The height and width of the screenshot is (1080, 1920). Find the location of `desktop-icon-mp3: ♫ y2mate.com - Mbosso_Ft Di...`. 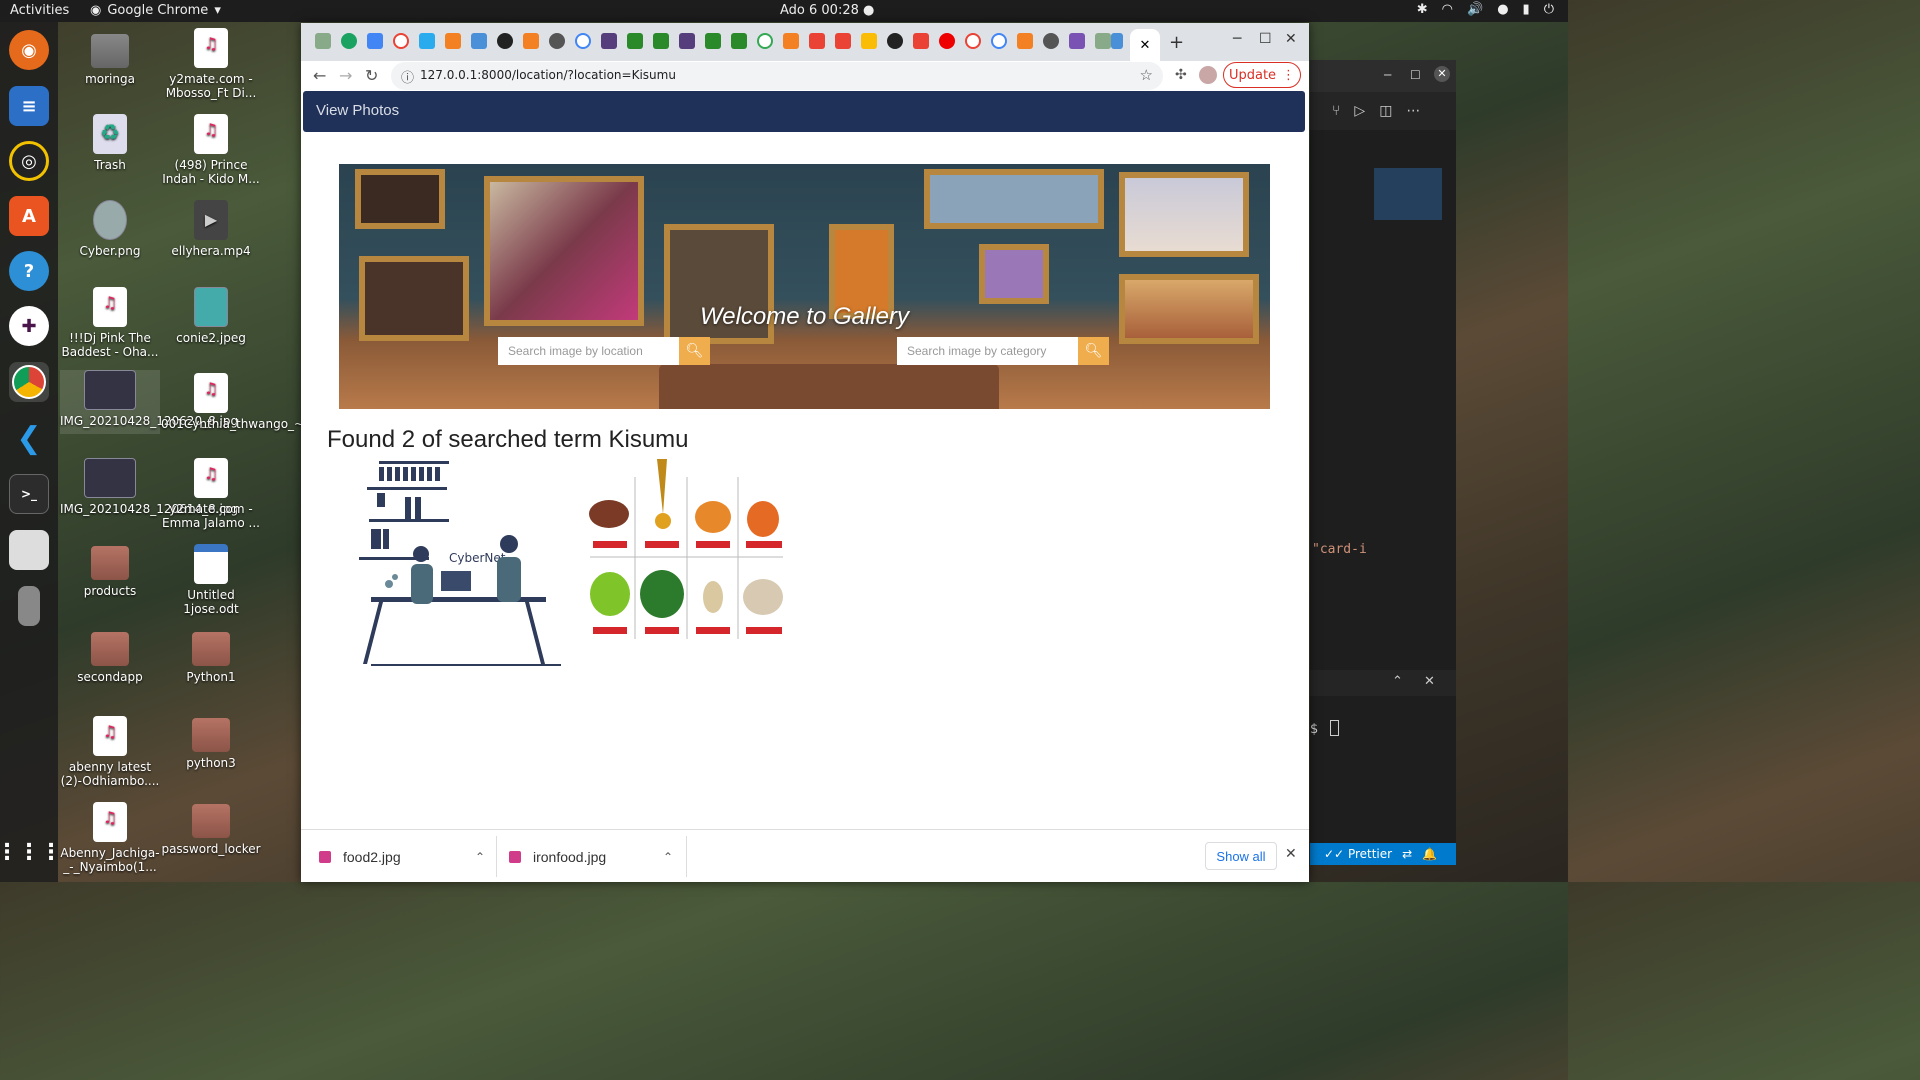

desktop-icon-mp3: ♫ y2mate.com - Mbosso_Ft Di... is located at coordinates (211, 64).